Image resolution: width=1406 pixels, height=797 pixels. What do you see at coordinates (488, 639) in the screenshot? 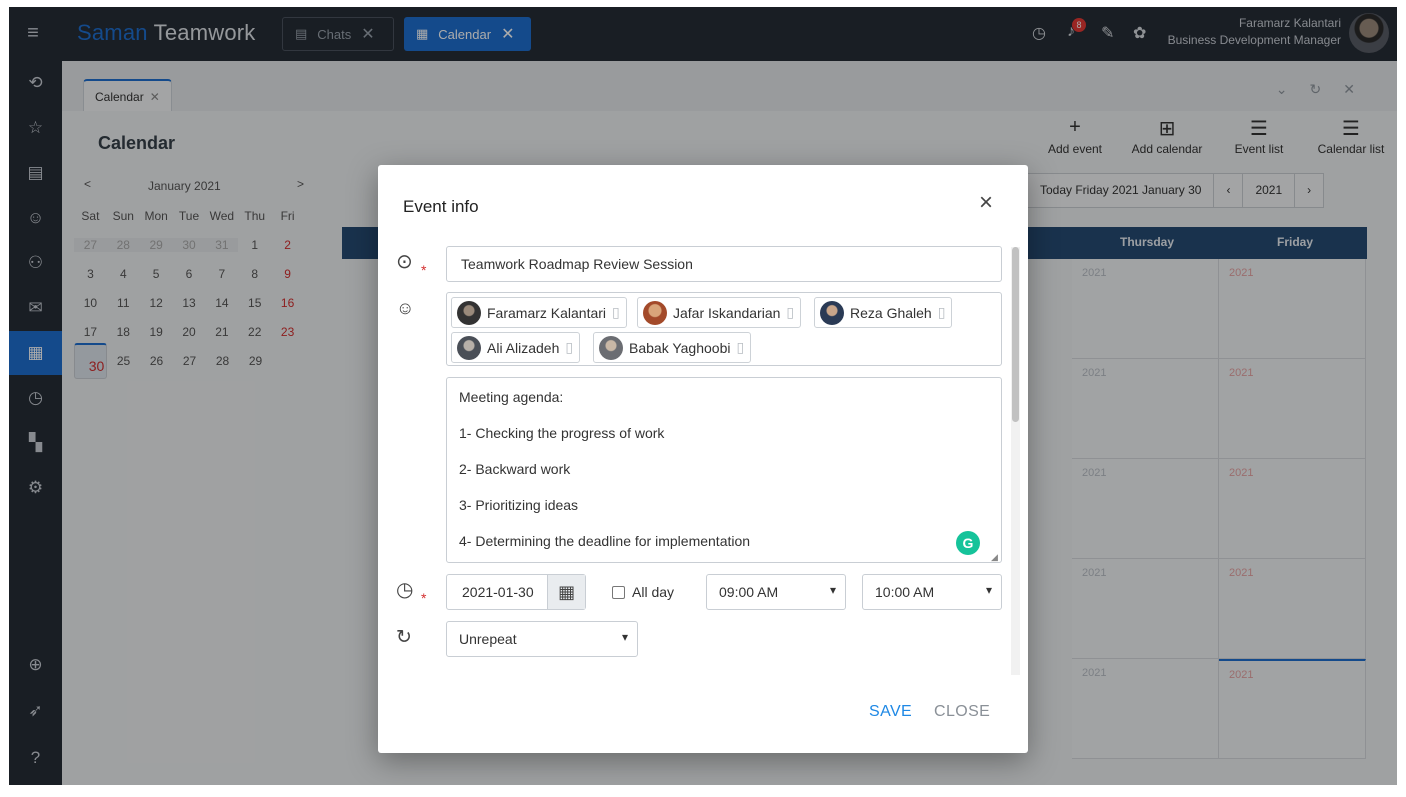
I see `repeat-value: Unrepeat` at bounding box center [488, 639].